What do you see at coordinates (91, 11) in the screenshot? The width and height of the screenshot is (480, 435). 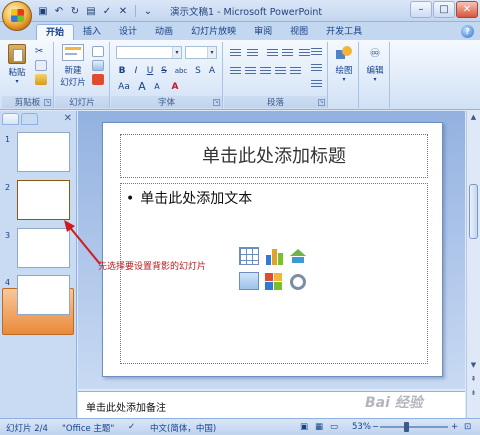 I see `print-preview-icon: ▤` at bounding box center [91, 11].